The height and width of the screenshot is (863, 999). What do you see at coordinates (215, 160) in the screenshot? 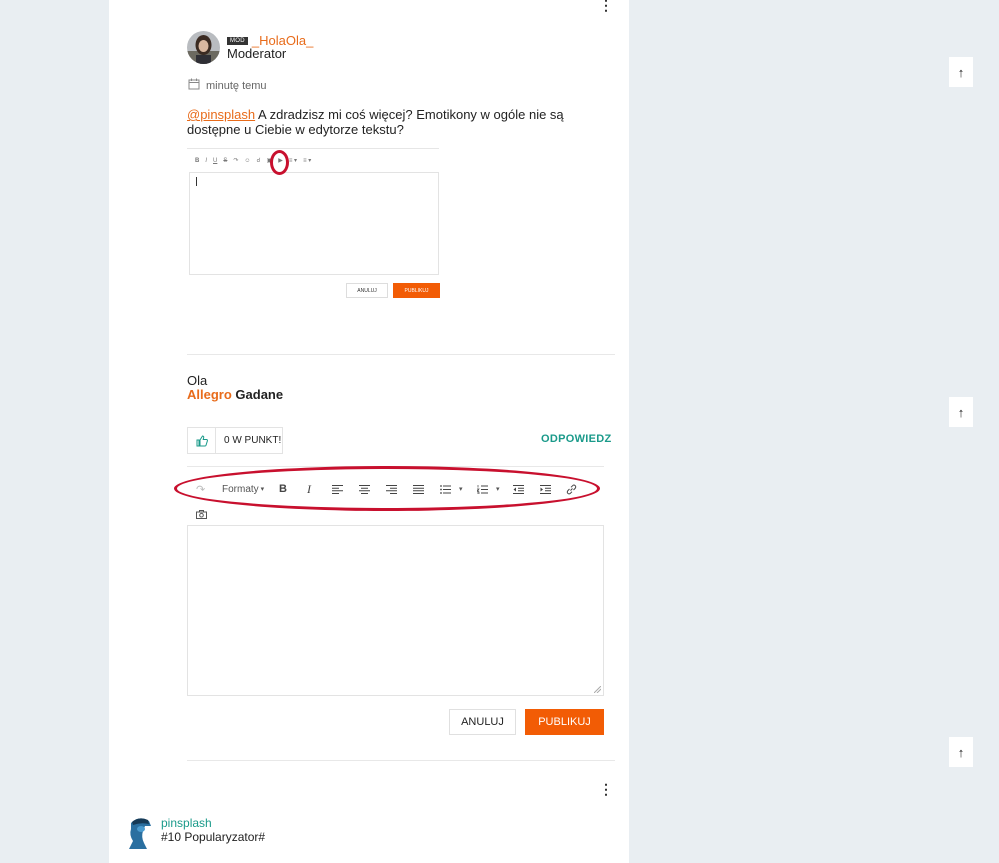
I see `underline-icon: U` at bounding box center [215, 160].